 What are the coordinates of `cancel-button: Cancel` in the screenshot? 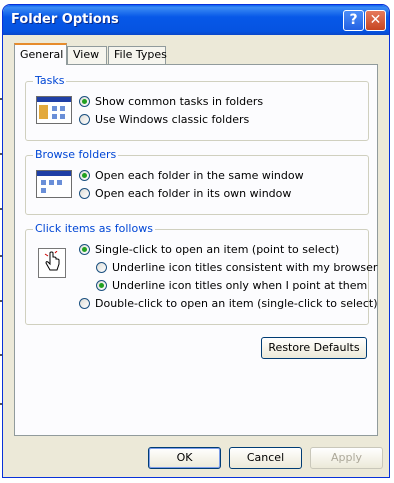 It's located at (265, 458).